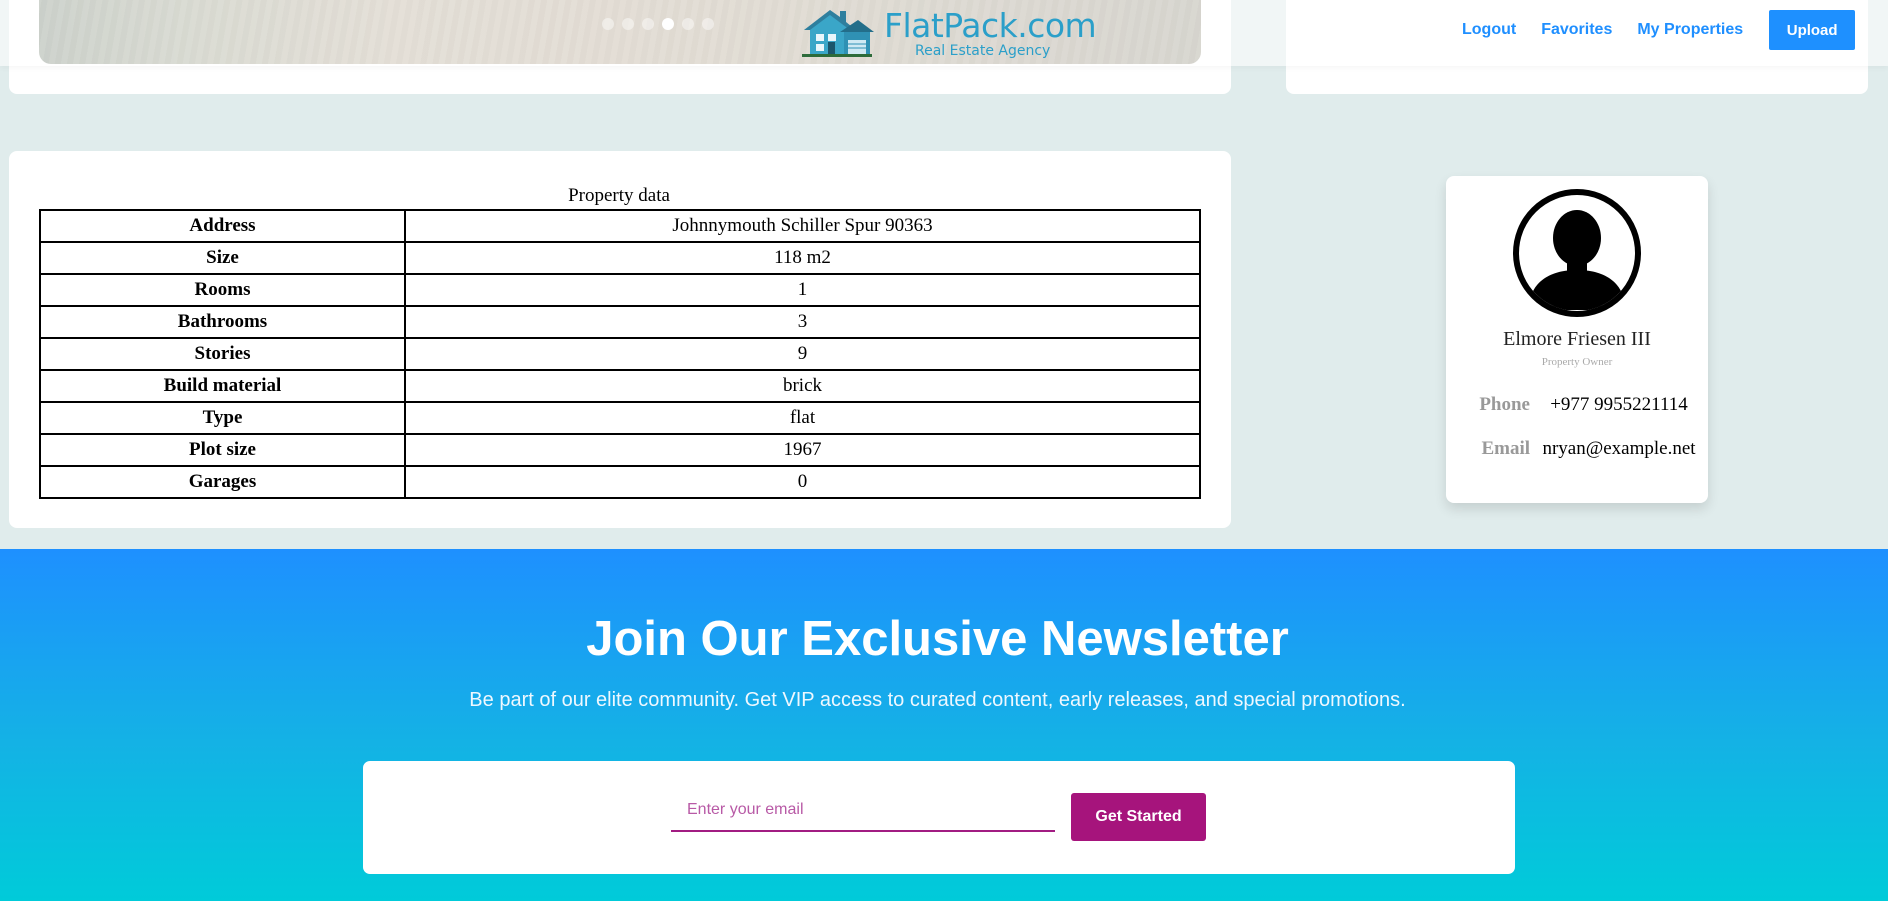  Describe the element at coordinates (937, 639) in the screenshot. I see `newsletter-title: Join Our Exclusive Newsletter` at that location.